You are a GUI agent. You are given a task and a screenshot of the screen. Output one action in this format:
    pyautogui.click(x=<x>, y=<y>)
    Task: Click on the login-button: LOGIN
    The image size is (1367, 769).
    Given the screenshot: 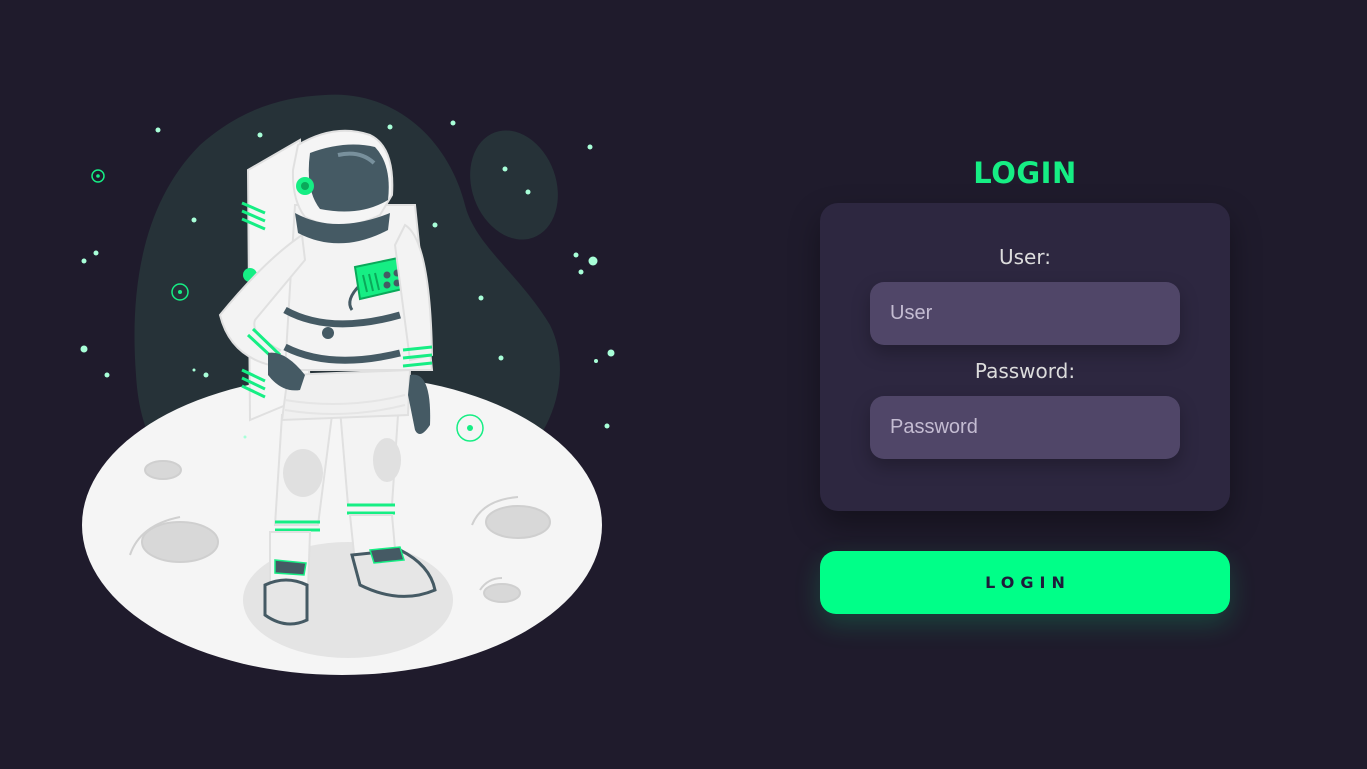 What is the action you would take?
    pyautogui.click(x=1025, y=582)
    